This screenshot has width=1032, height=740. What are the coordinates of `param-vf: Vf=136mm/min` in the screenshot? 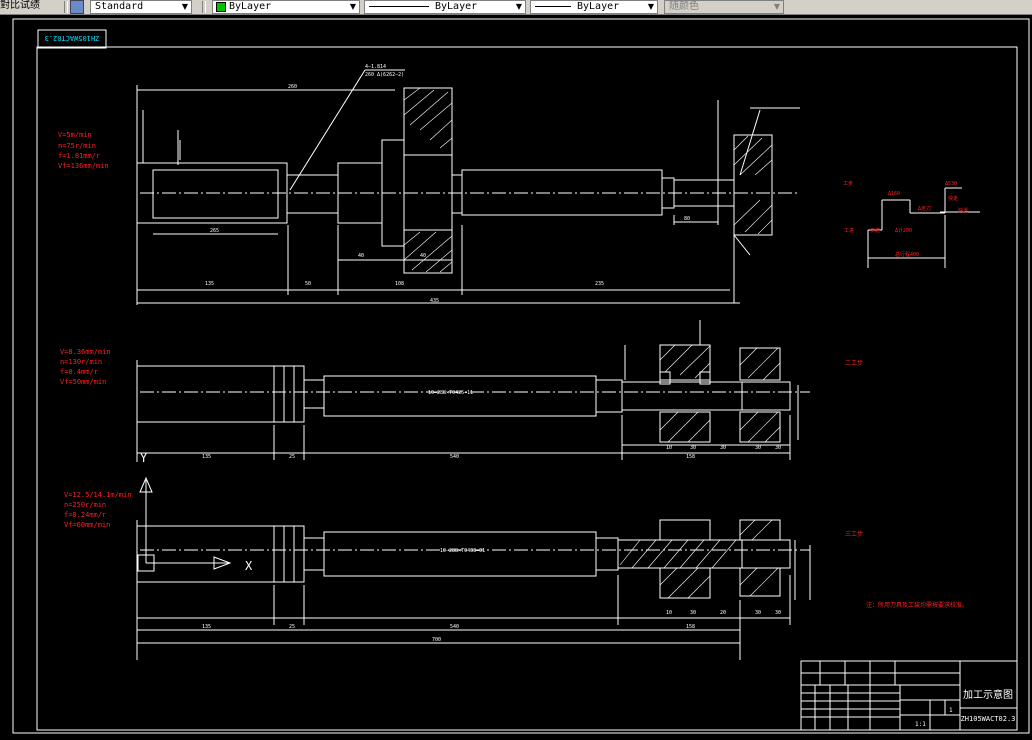 It's located at (83, 166).